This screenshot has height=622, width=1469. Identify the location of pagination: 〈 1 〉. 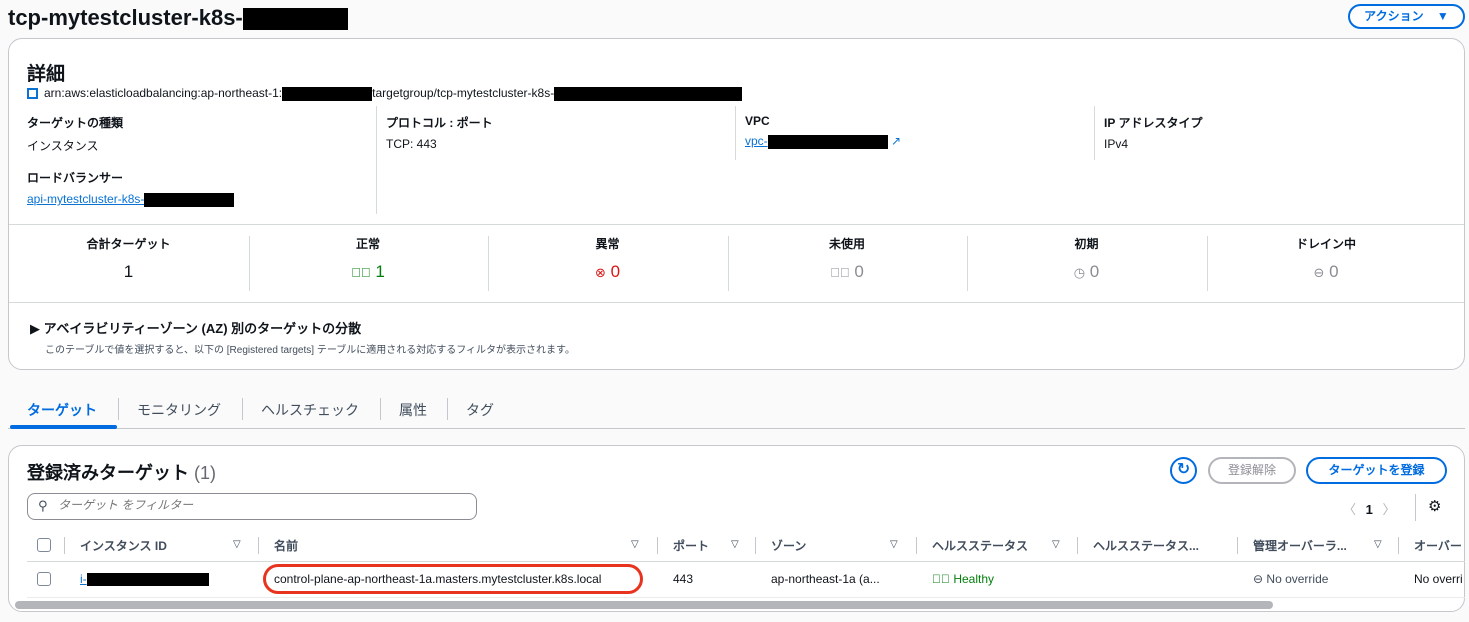
(1369, 508).